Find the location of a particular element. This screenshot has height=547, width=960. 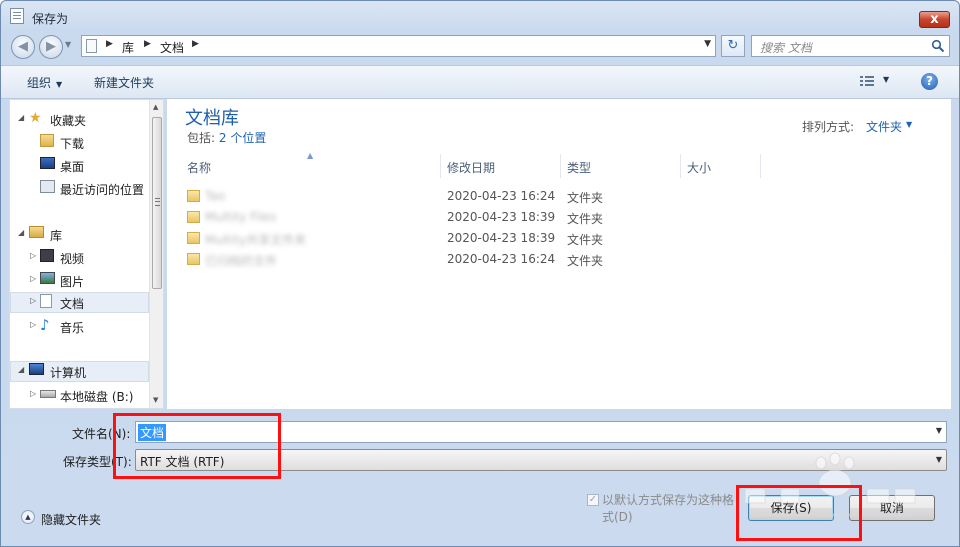

sidebar-item-favorites: ◢ ★ 收藏夹 is located at coordinates (79, 119).